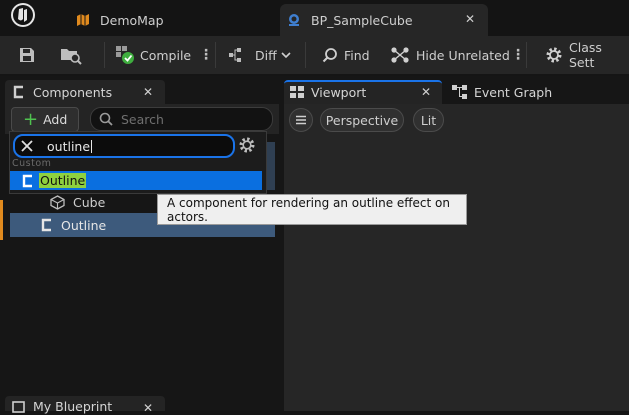  What do you see at coordinates (314, 55) in the screenshot?
I see `toolbar` at bounding box center [314, 55].